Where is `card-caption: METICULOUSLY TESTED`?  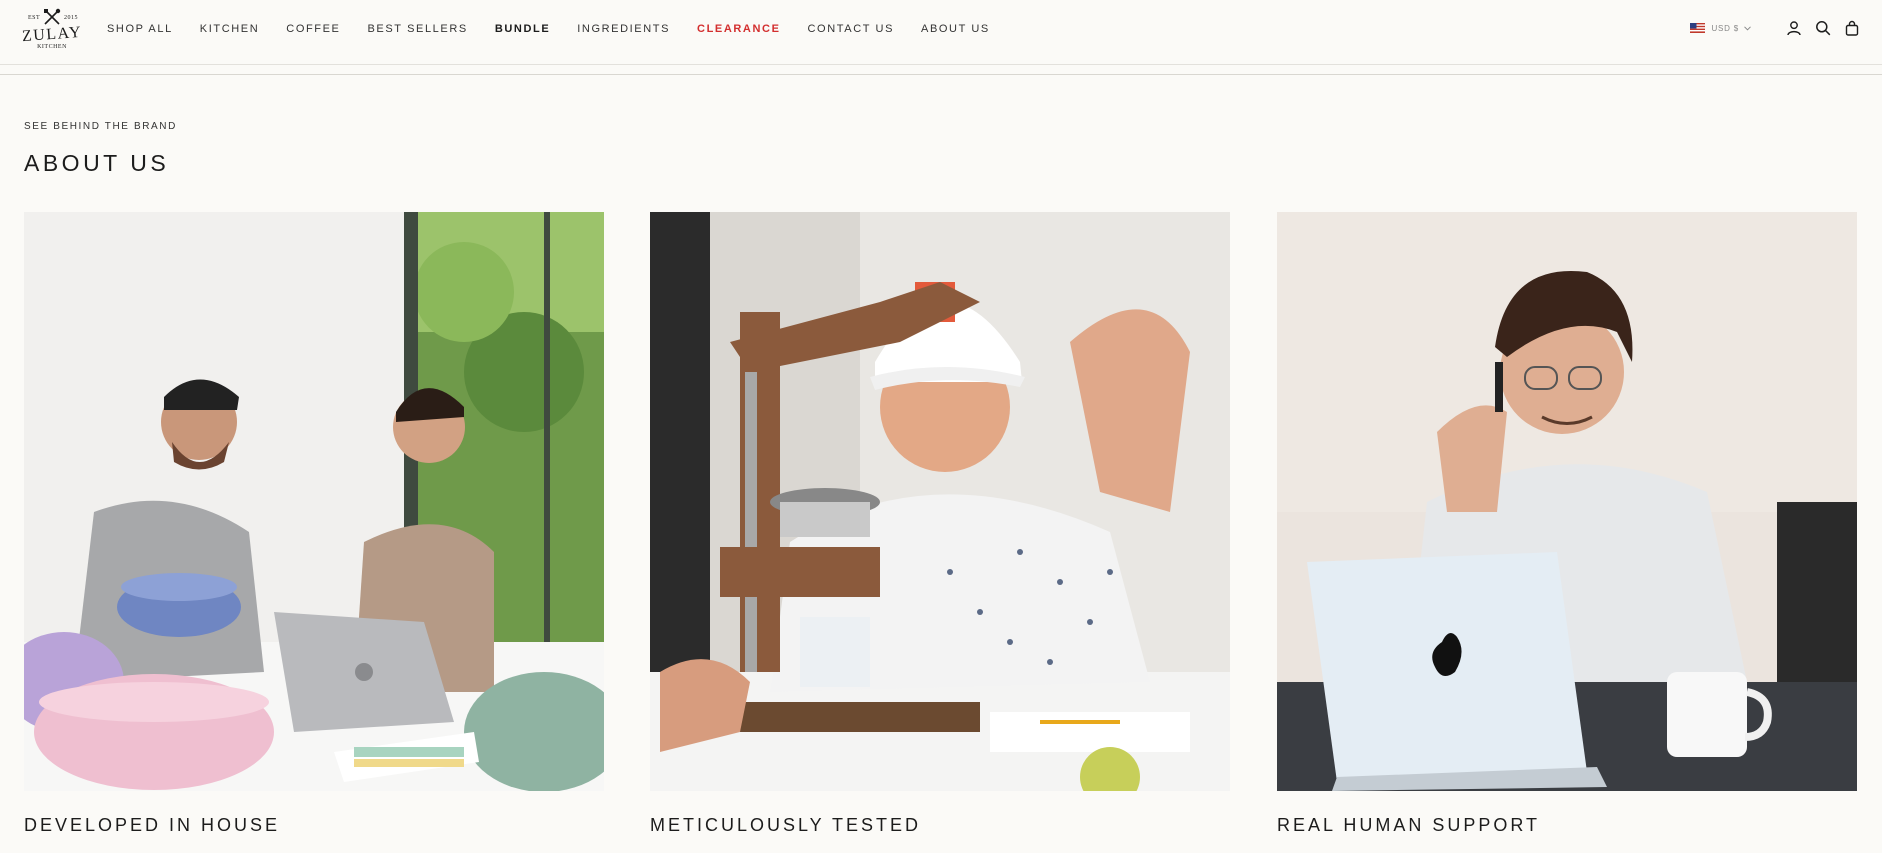
card-caption: METICULOUSLY TESTED is located at coordinates (786, 825).